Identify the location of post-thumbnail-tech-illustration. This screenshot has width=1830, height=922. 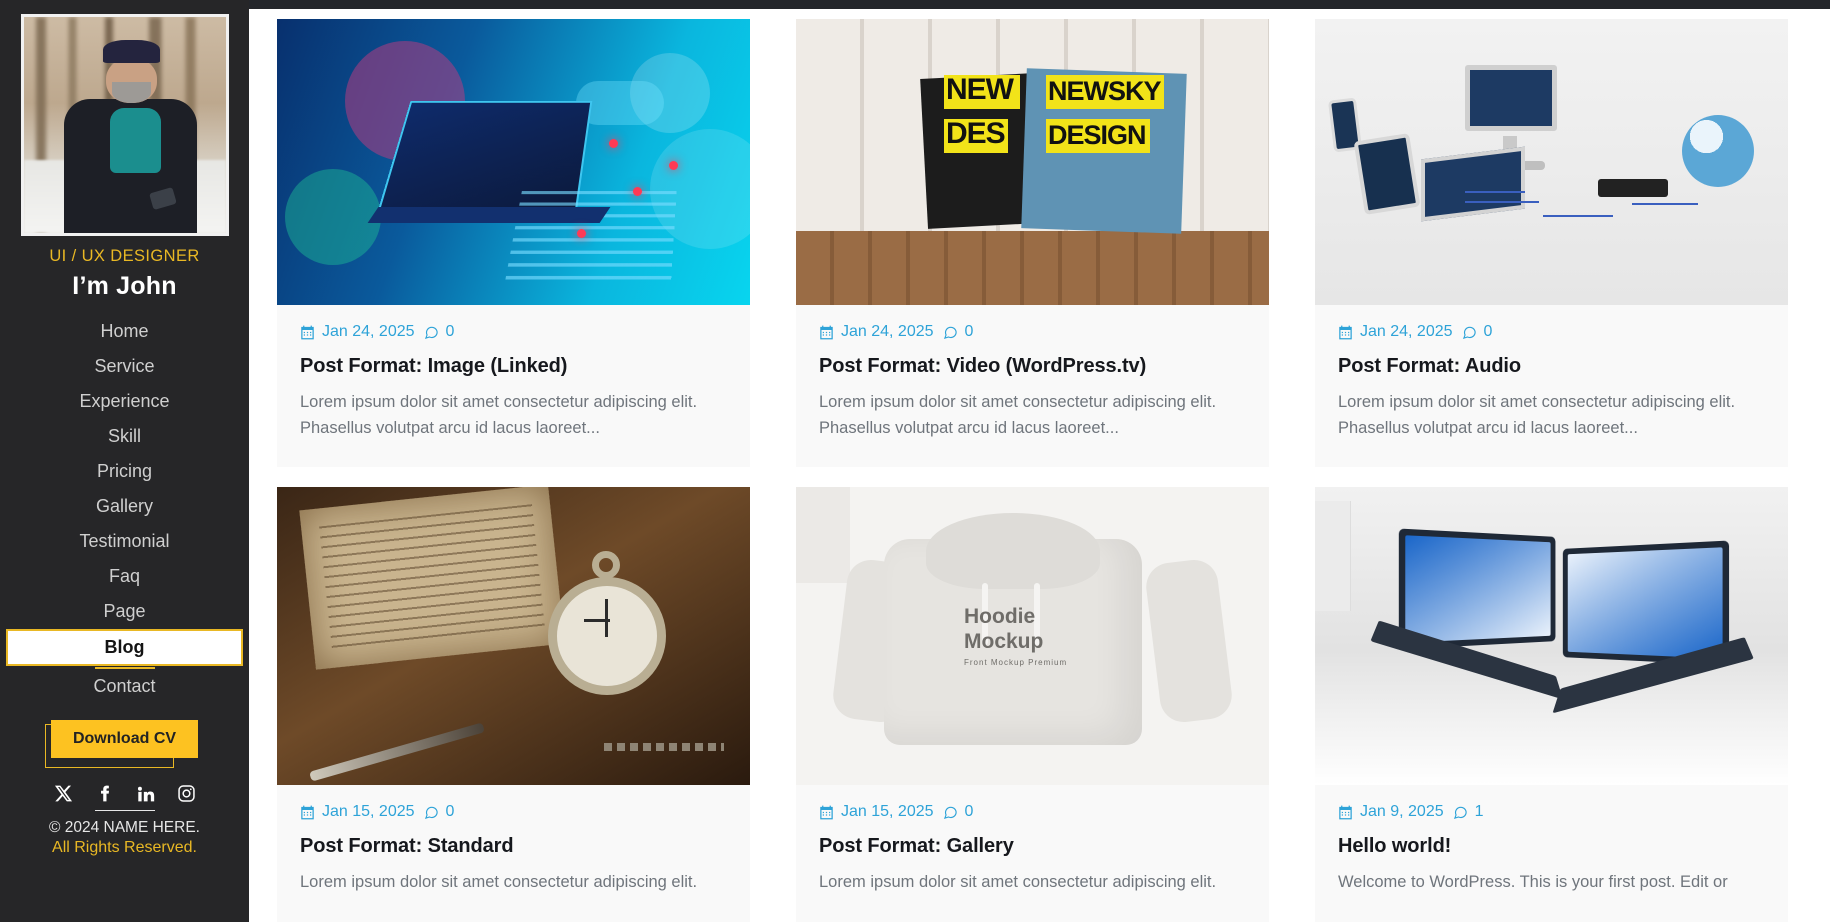
(513, 162).